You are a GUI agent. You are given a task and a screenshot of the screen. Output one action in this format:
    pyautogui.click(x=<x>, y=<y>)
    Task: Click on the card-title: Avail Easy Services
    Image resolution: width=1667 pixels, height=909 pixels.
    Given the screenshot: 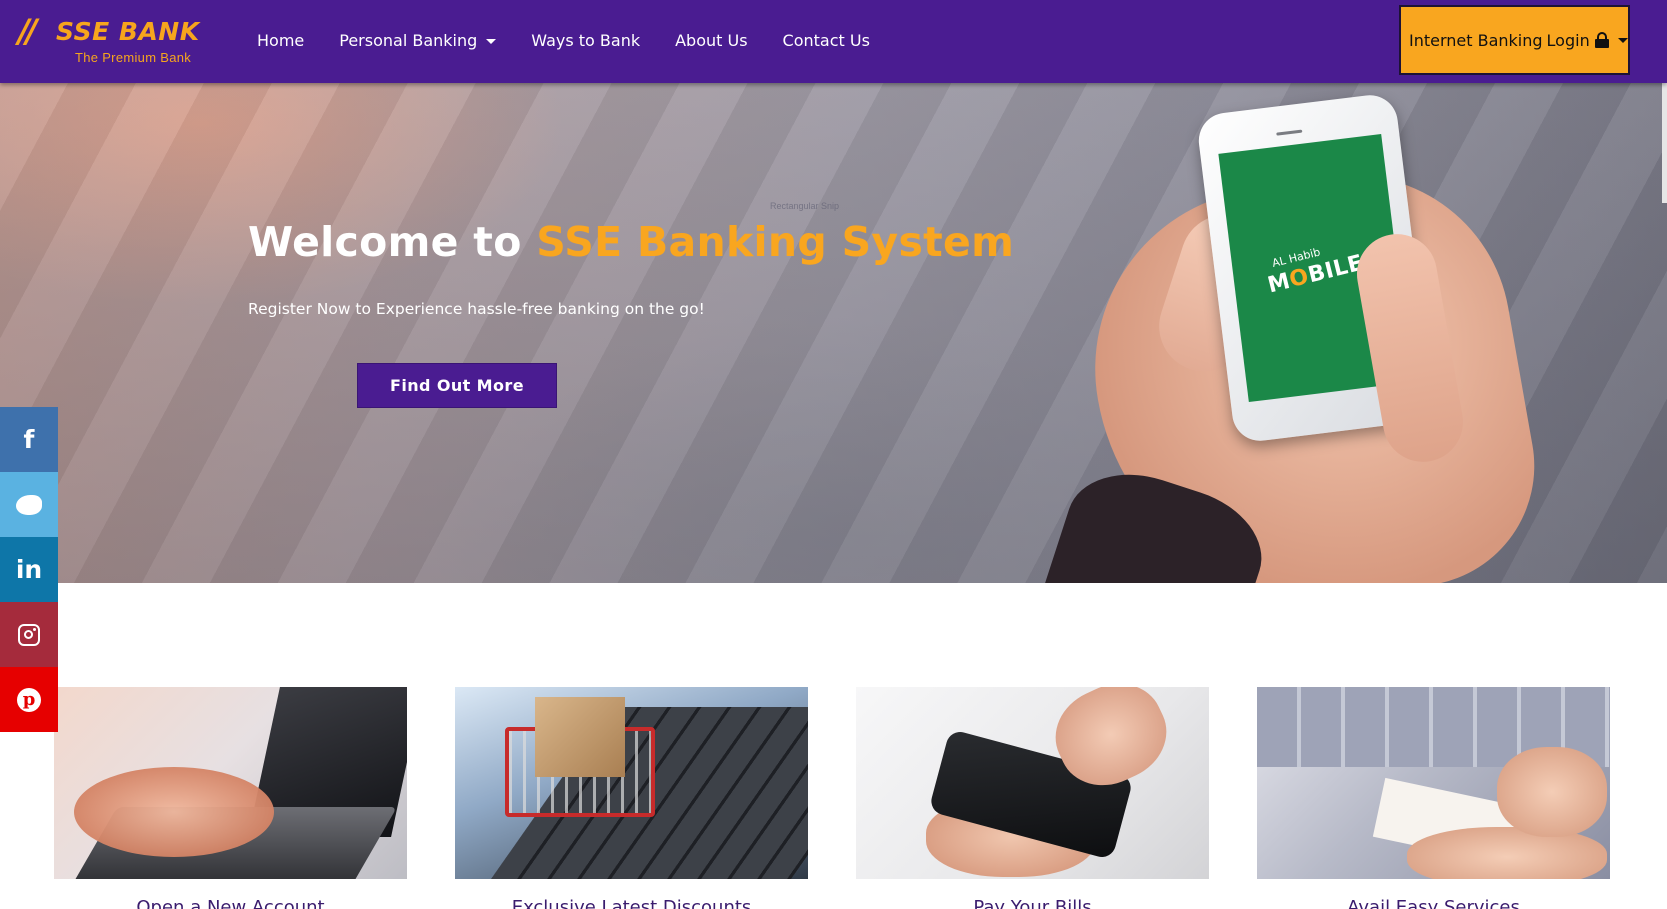 What is the action you would take?
    pyautogui.click(x=1433, y=903)
    